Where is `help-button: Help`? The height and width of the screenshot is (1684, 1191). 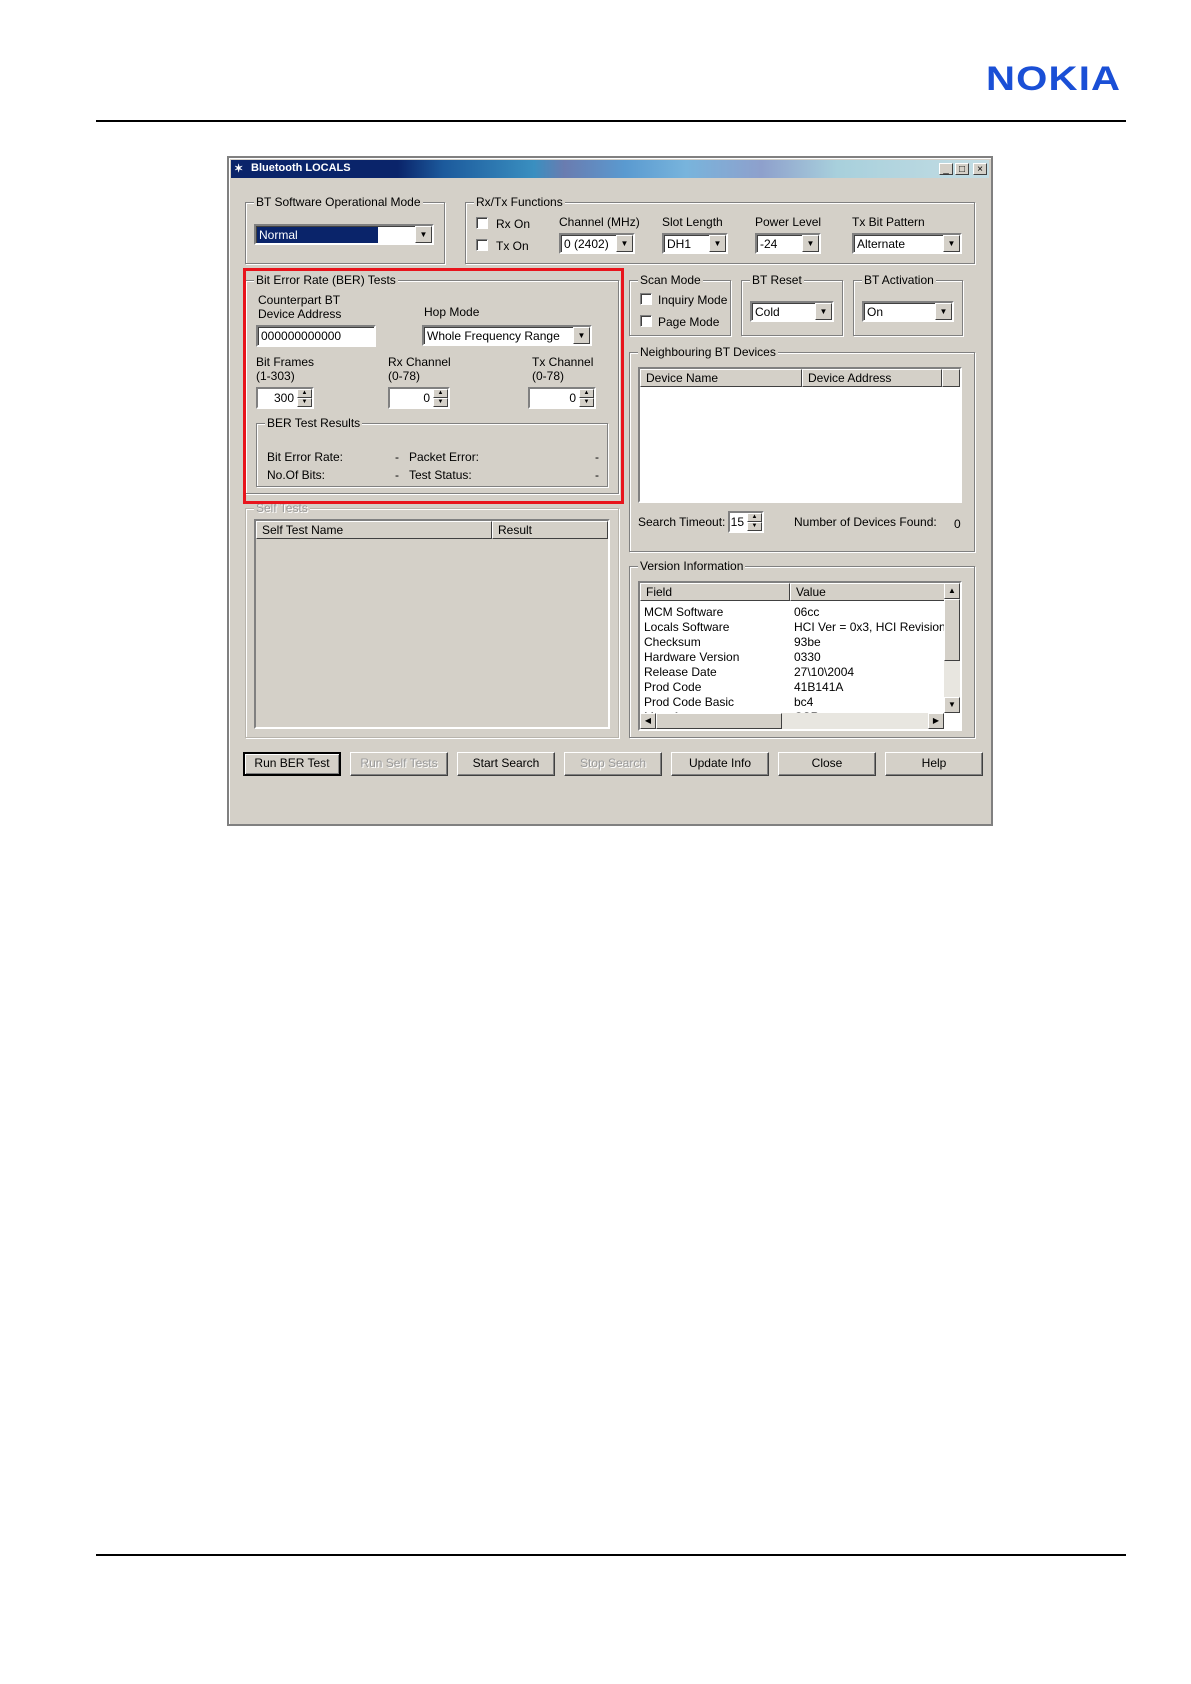
help-button: Help is located at coordinates (934, 764).